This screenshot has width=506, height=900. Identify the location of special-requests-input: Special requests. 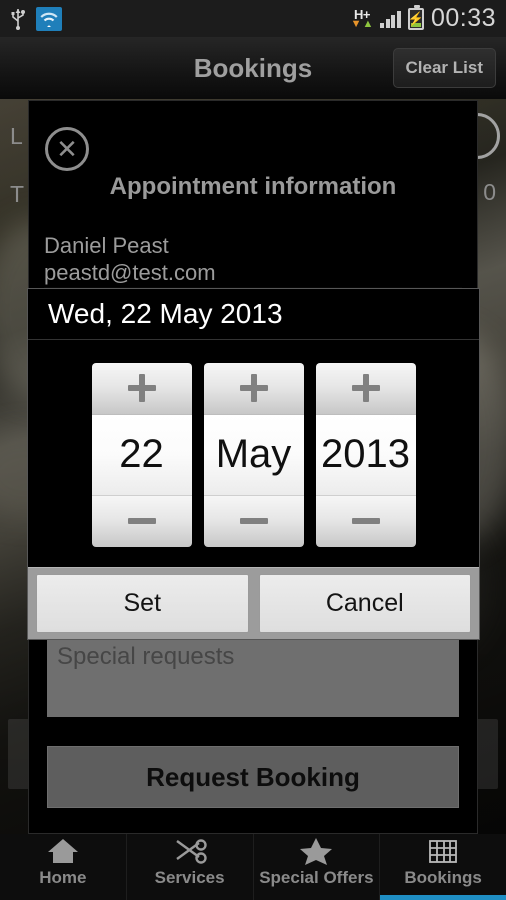
(253, 677).